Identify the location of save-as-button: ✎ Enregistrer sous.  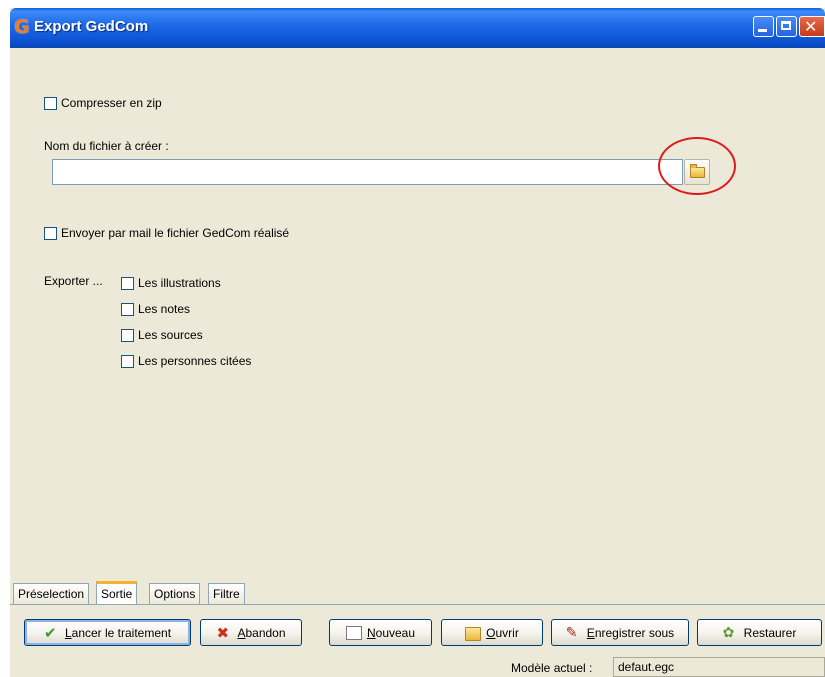
(620, 632).